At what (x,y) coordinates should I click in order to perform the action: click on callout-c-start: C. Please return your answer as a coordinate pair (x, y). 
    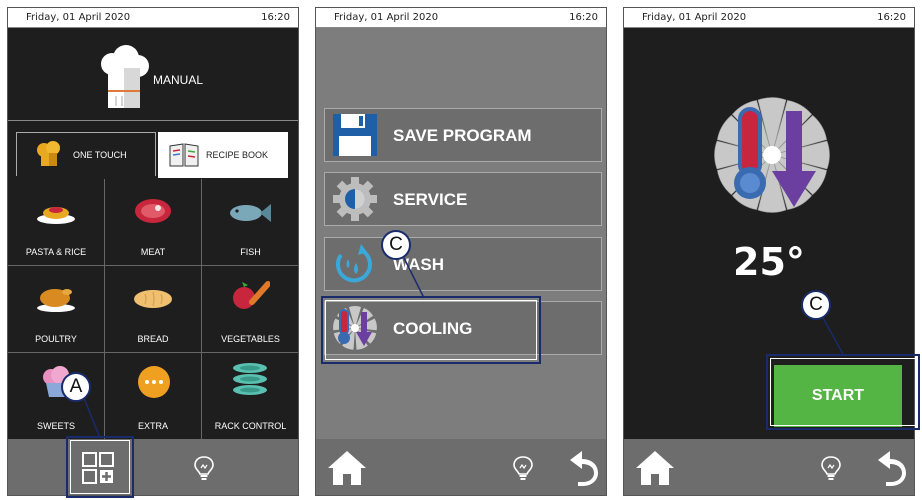
    Looking at the image, I should click on (816, 305).